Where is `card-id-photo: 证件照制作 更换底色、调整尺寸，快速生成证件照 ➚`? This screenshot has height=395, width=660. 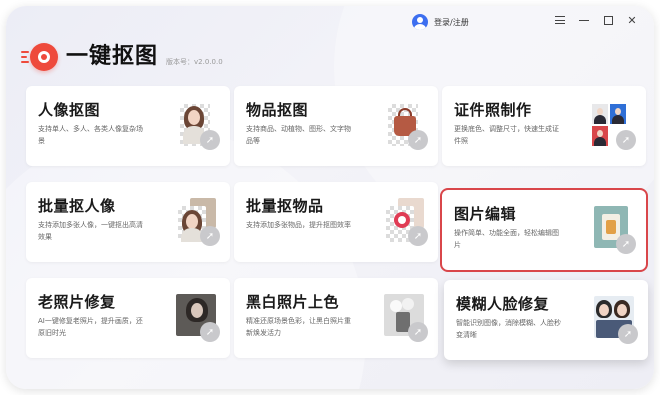 card-id-photo: 证件照制作 更换底色、调整尺寸，快速生成证件照 ➚ is located at coordinates (544, 126).